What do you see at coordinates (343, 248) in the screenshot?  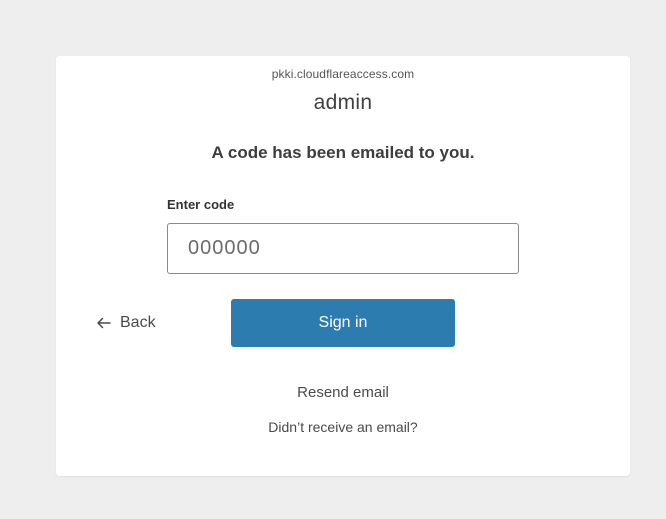 I see `code-input` at bounding box center [343, 248].